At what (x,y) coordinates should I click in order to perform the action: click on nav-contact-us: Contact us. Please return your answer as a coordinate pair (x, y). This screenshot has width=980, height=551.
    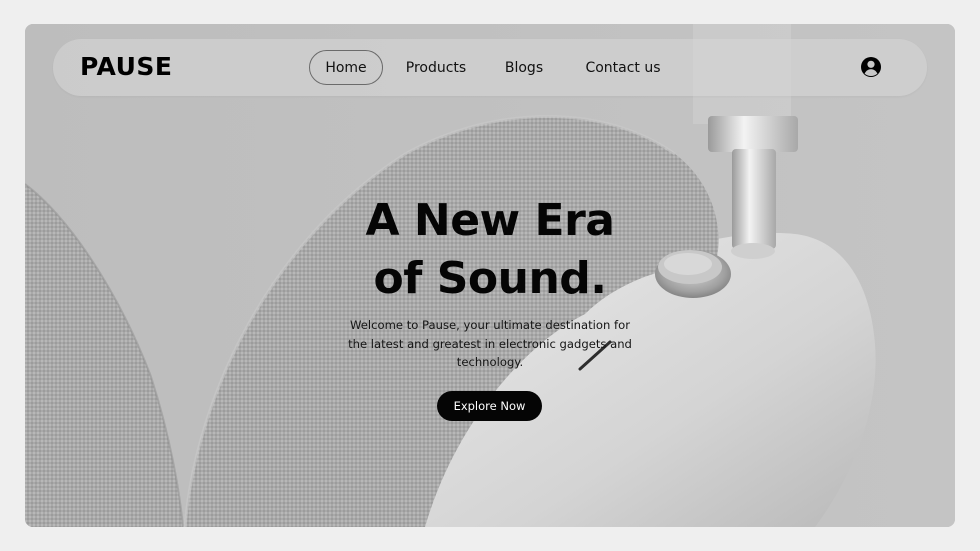
    Looking at the image, I should click on (623, 67).